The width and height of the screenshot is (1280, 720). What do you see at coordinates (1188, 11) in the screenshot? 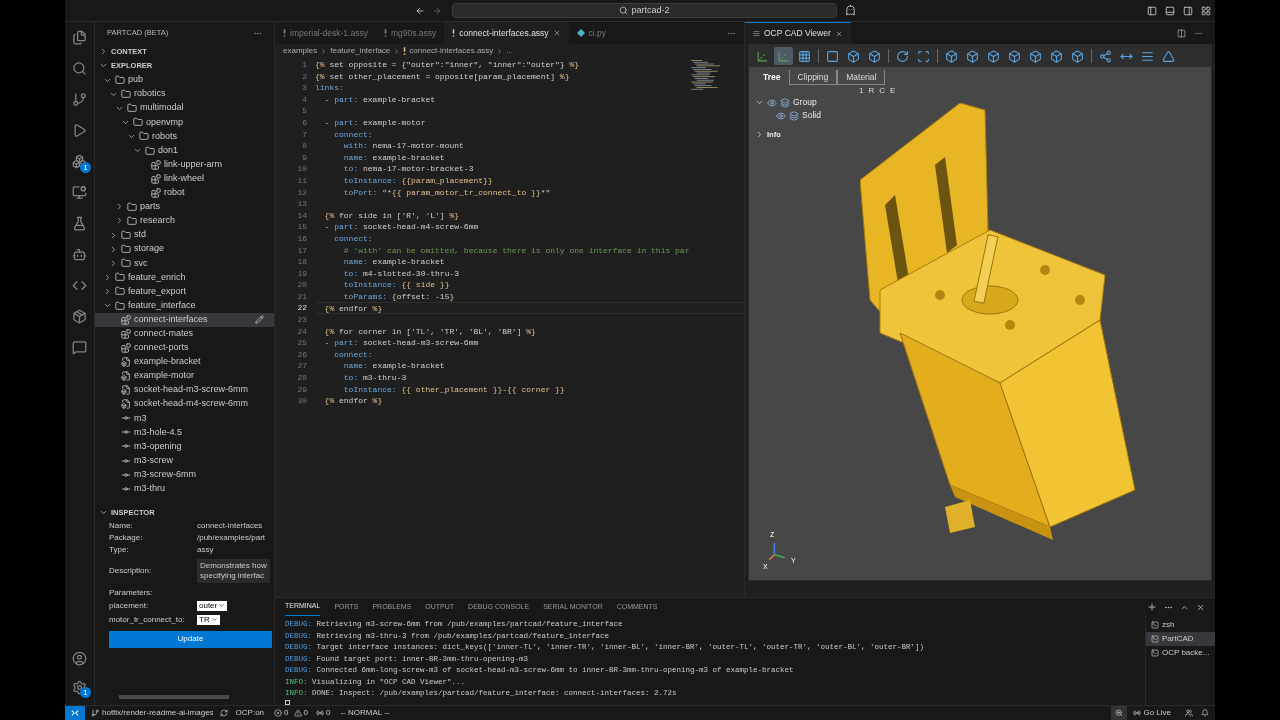
I see `toggle-secondary-icon` at bounding box center [1188, 11].